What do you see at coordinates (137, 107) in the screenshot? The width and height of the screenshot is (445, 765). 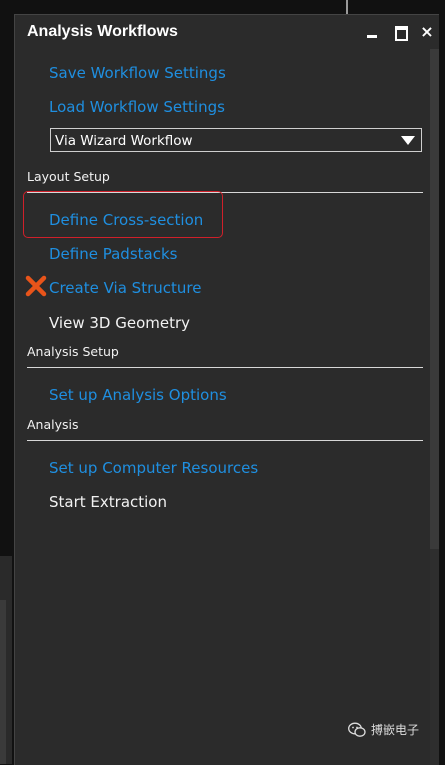 I see `load-workflow-settings-link: Load Workflow Settings` at bounding box center [137, 107].